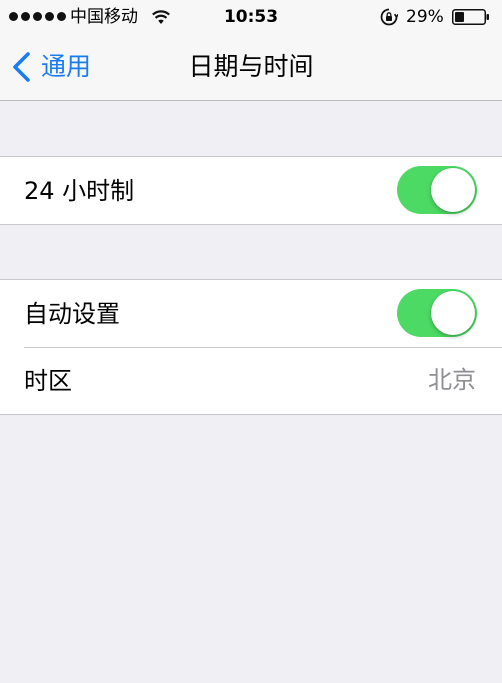 This screenshot has width=502, height=683. What do you see at coordinates (251, 380) in the screenshot?
I see `setting-row-timezone: 时区 北京` at bounding box center [251, 380].